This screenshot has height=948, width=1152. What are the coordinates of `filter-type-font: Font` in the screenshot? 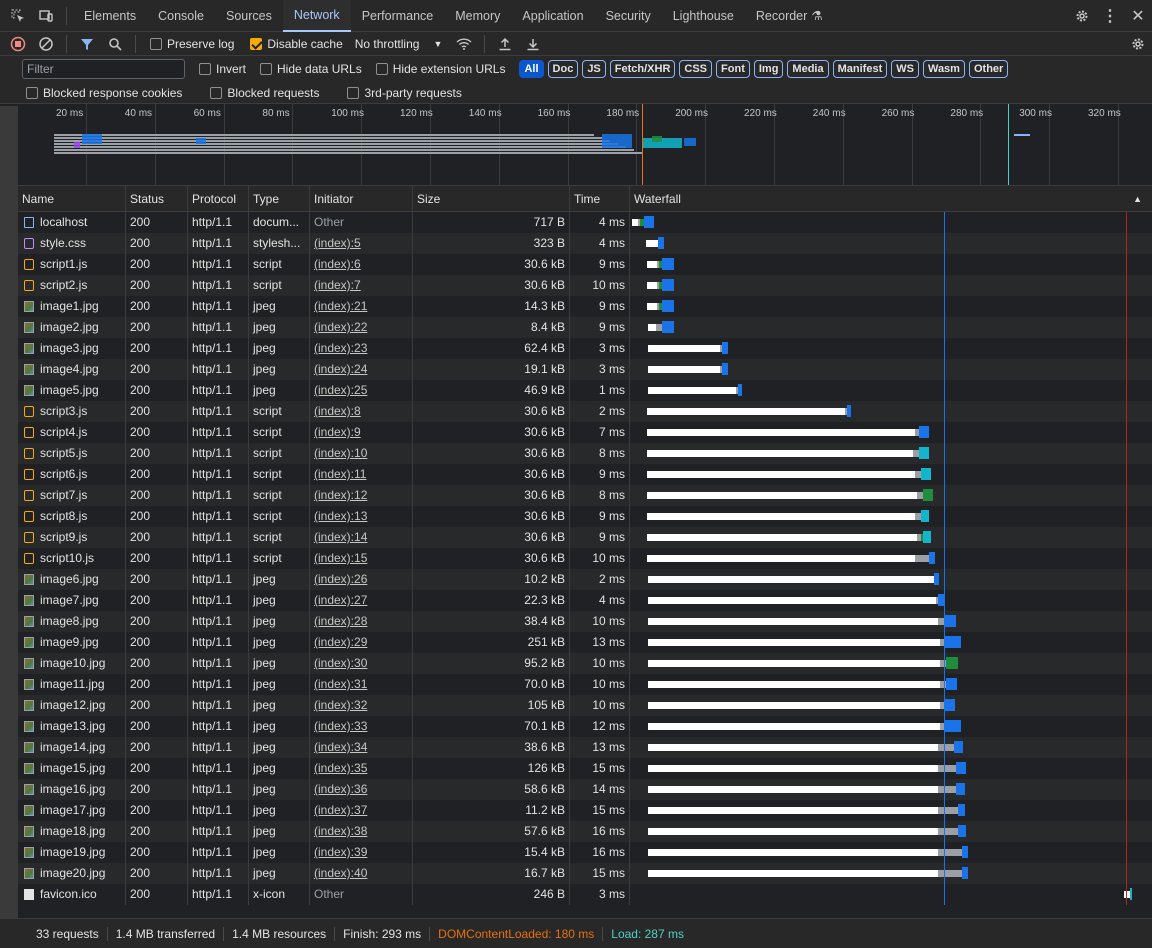 It's located at (733, 69).